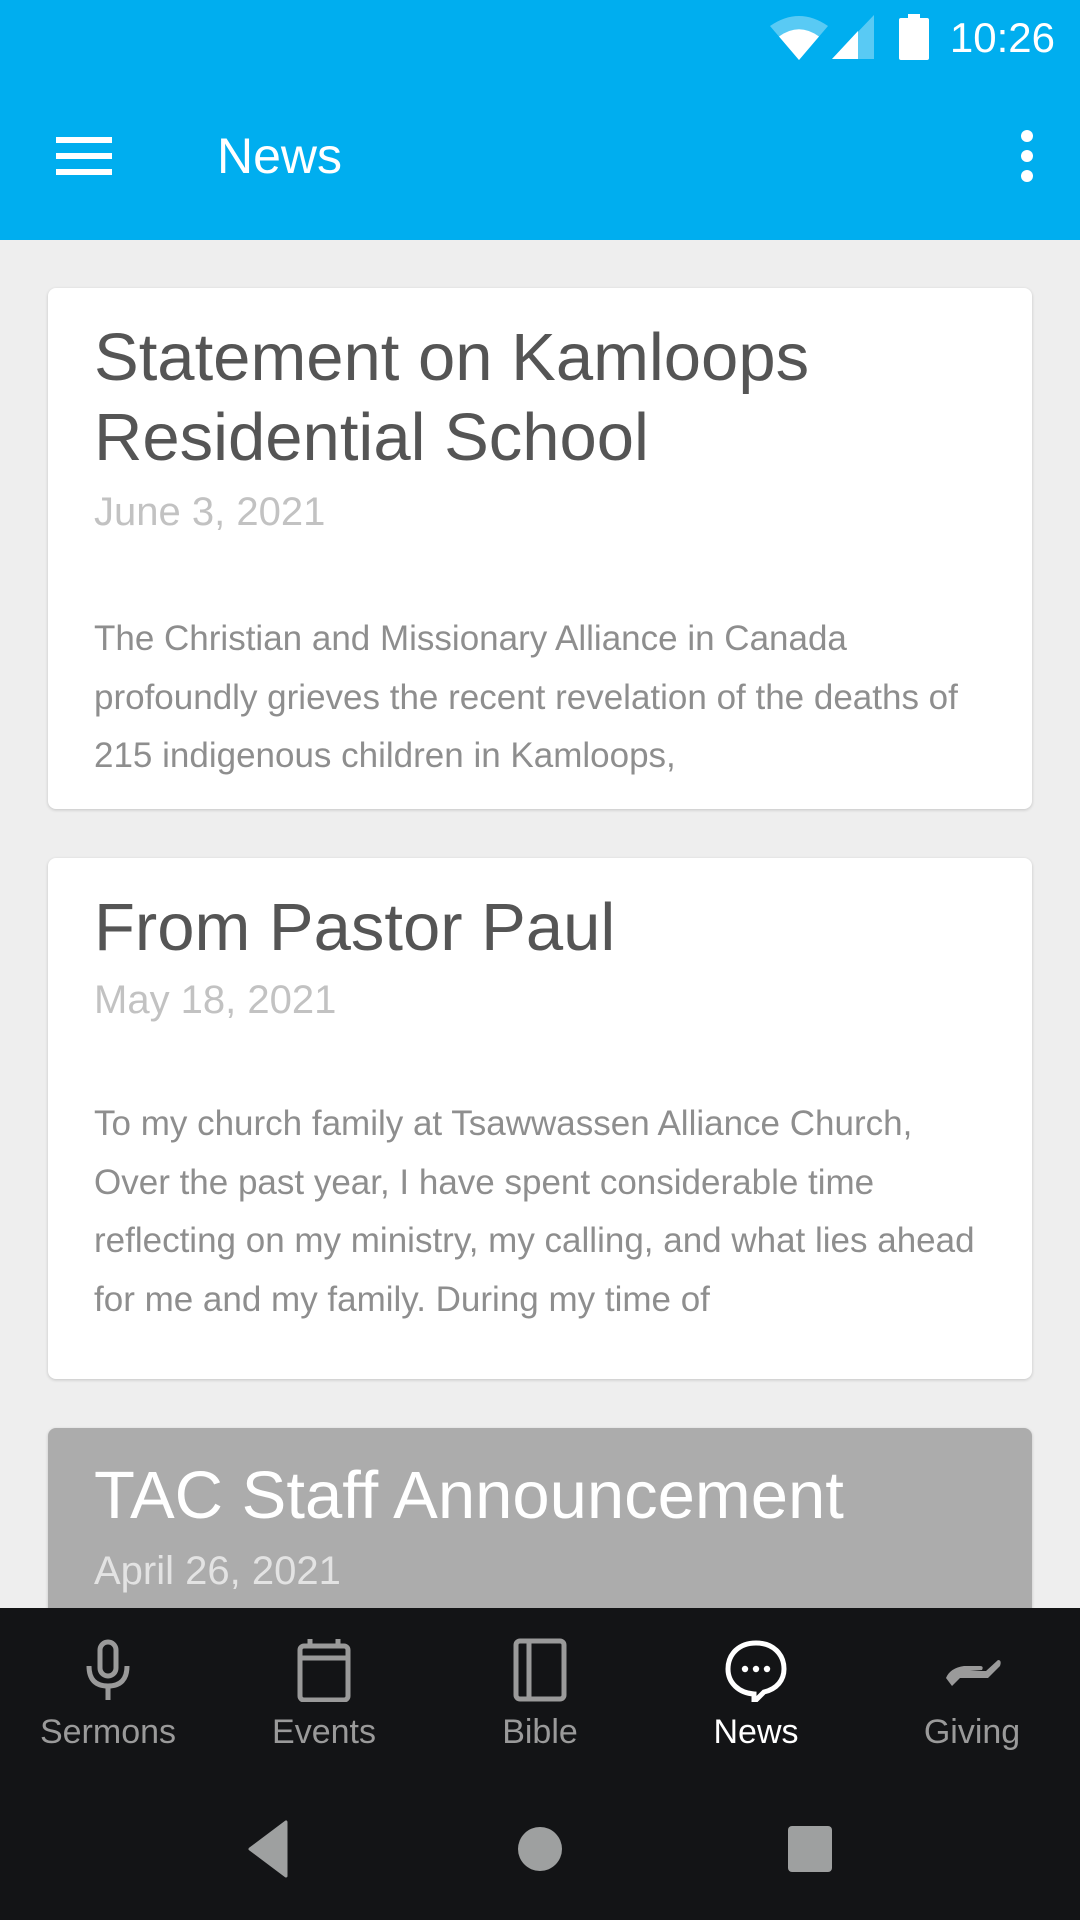 This screenshot has width=1080, height=1920. I want to click on nav-item-news: News, so click(756, 1692).